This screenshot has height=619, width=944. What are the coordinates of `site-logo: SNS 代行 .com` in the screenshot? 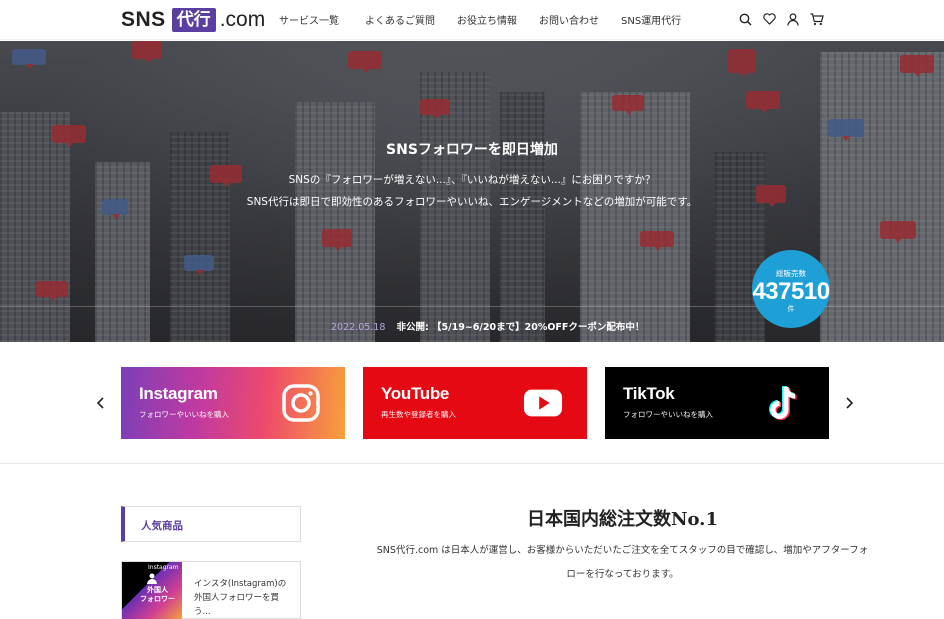 It's located at (193, 20).